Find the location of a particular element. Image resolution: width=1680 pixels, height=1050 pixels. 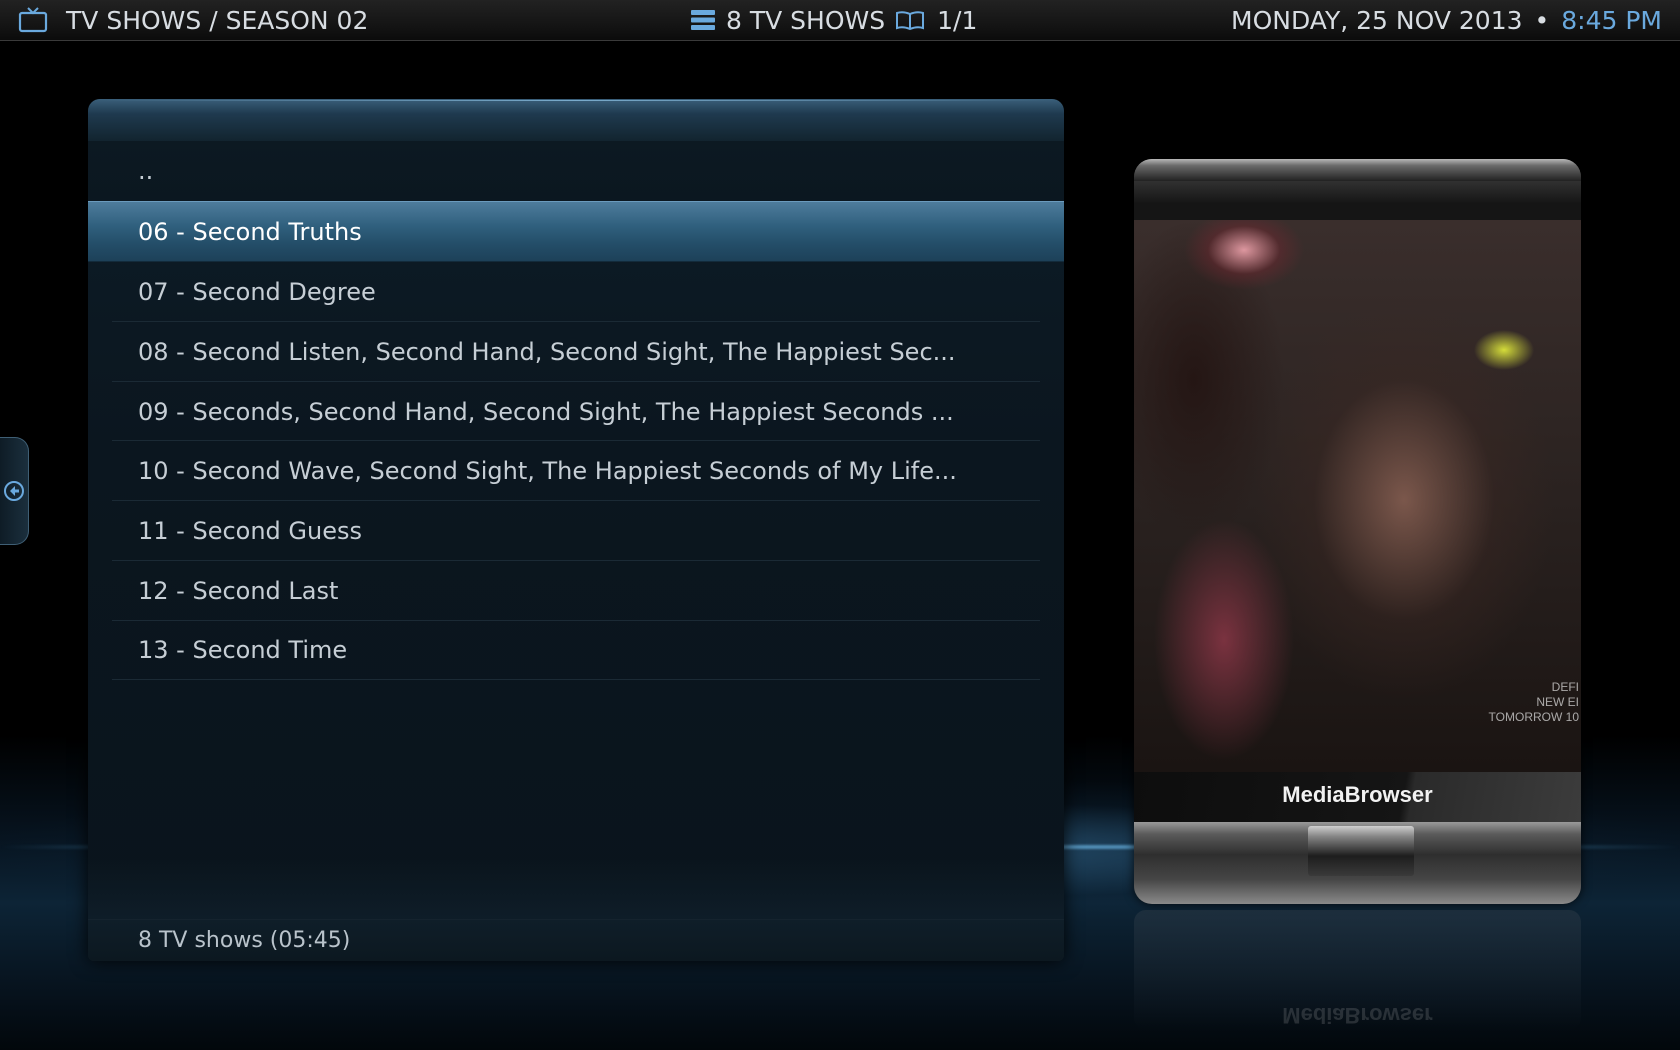

list-item-label: 07 - Second Degree is located at coordinates (257, 292).